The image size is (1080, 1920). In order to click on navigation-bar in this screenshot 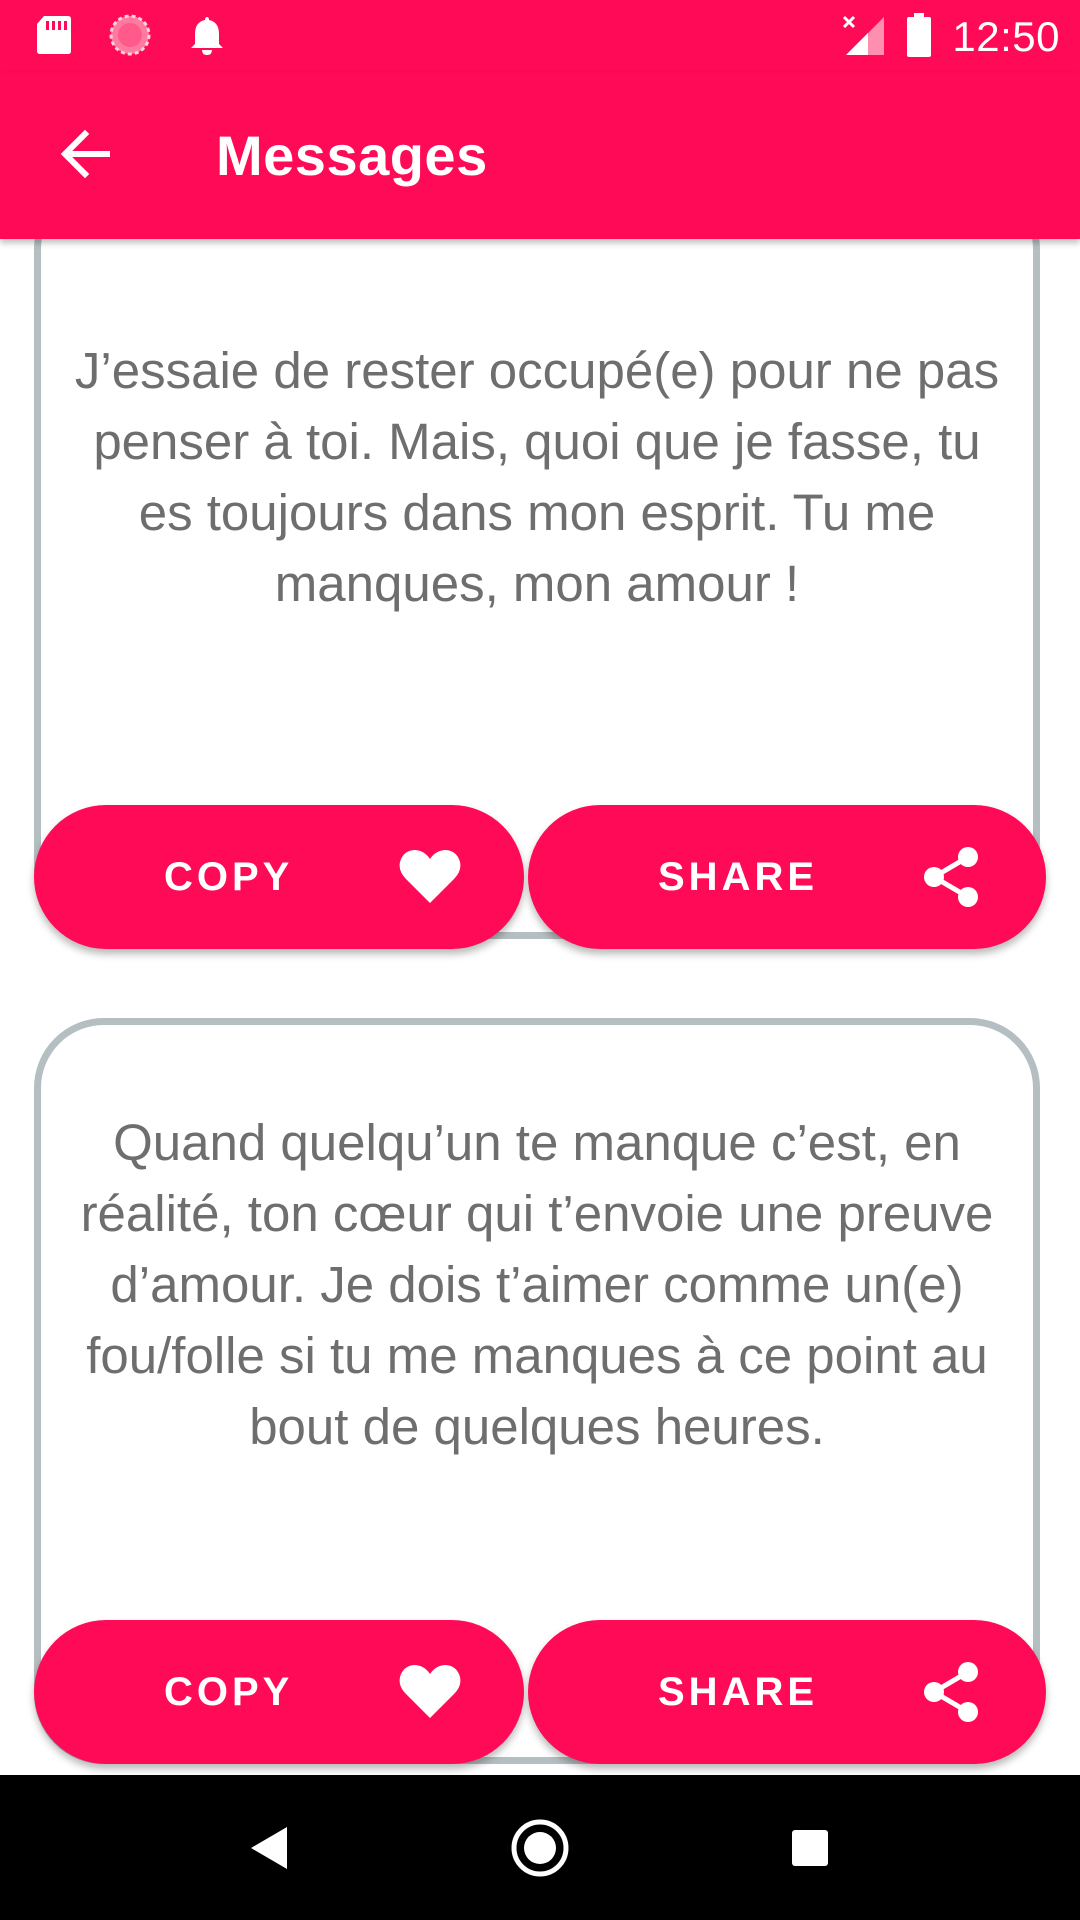, I will do `click(540, 1847)`.